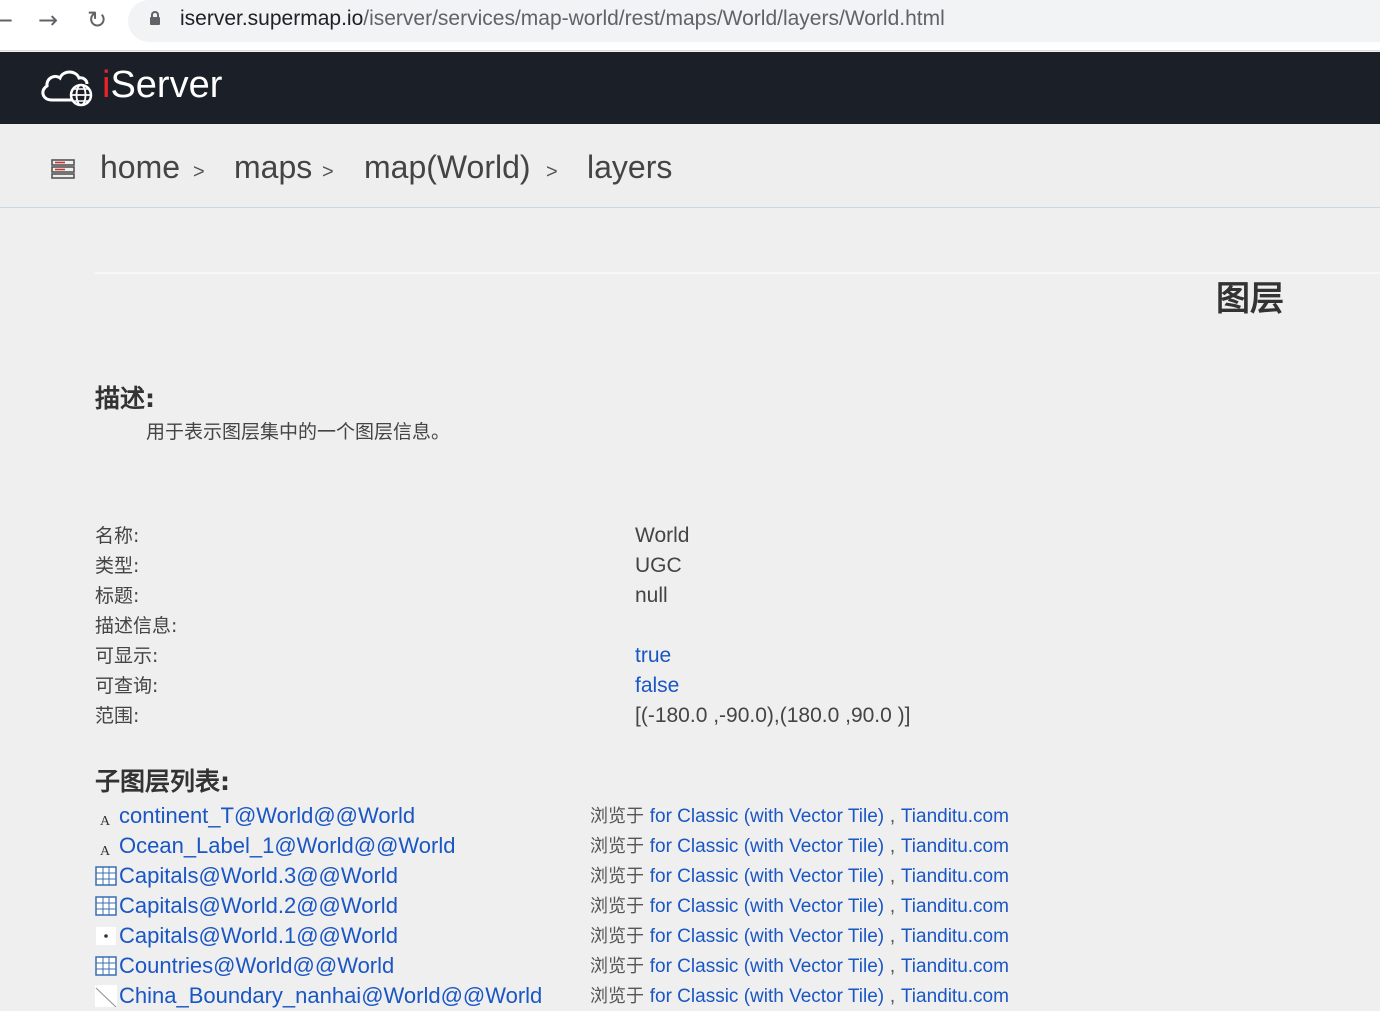 The image size is (1380, 1011). I want to click on breadcrumb-home: home, so click(140, 167).